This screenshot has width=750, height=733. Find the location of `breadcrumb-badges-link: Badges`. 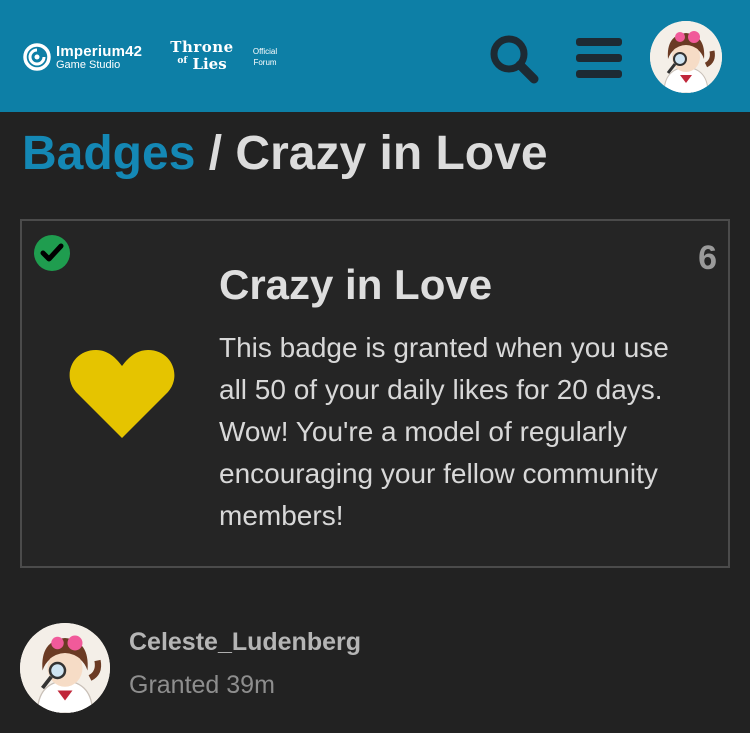

breadcrumb-badges-link: Badges is located at coordinates (108, 153).